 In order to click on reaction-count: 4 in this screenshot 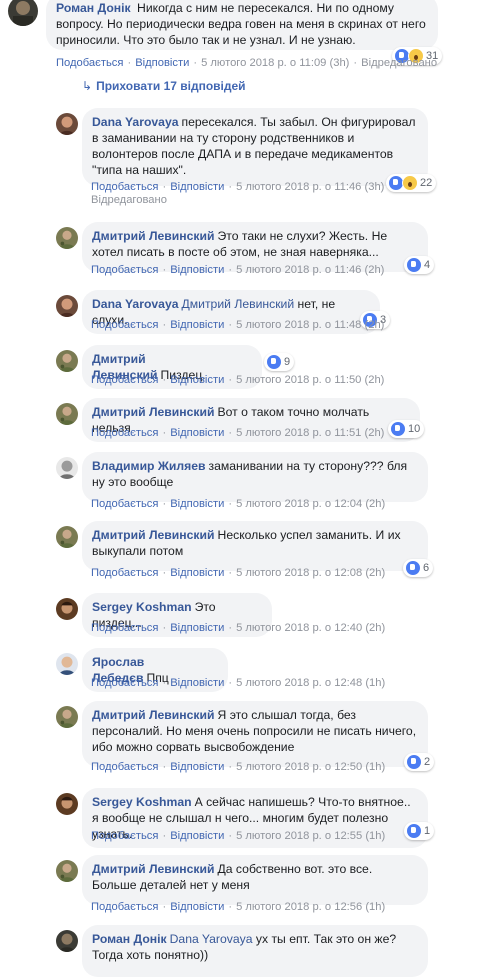, I will do `click(427, 265)`.